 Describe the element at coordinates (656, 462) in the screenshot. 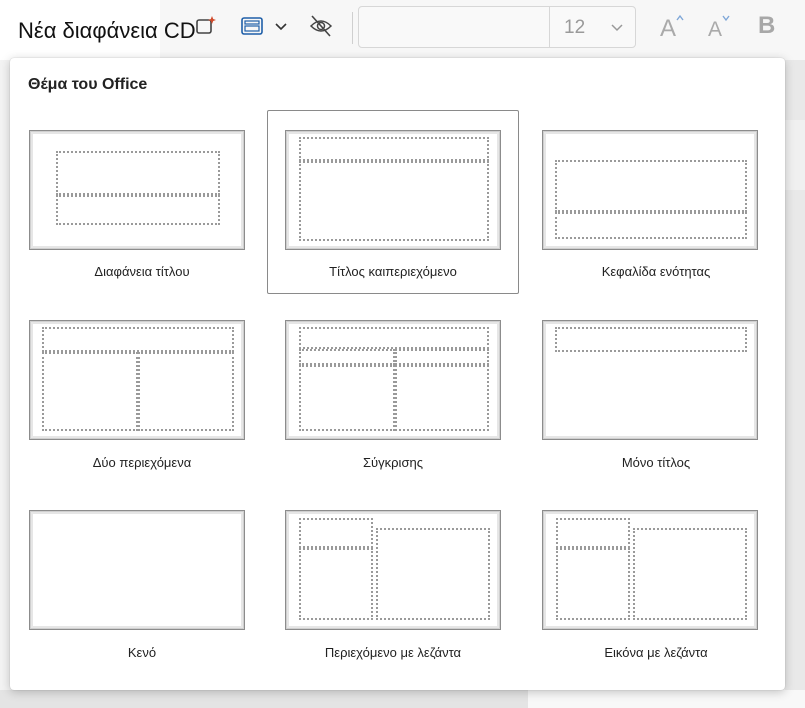

I see `layout-label: Μόνο τίτλος` at that location.